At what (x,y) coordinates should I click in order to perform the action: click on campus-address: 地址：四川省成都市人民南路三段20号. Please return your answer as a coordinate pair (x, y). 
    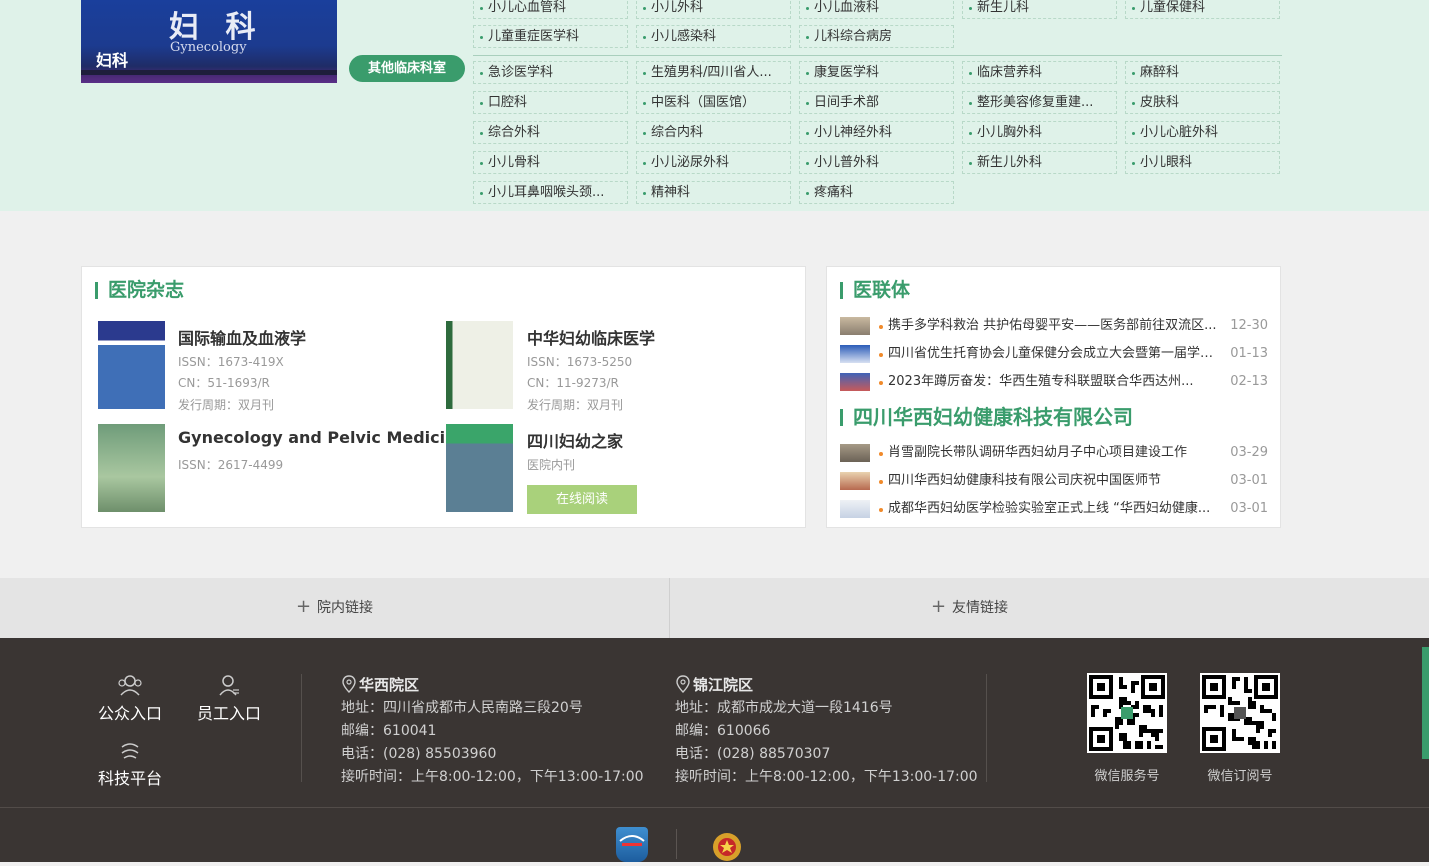
    Looking at the image, I should click on (462, 708).